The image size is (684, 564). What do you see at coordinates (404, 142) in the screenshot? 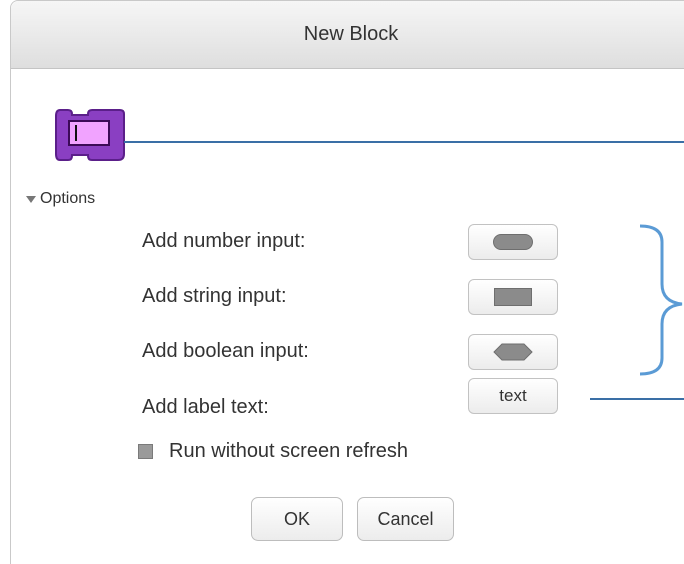
I see `annotation-line-block` at bounding box center [404, 142].